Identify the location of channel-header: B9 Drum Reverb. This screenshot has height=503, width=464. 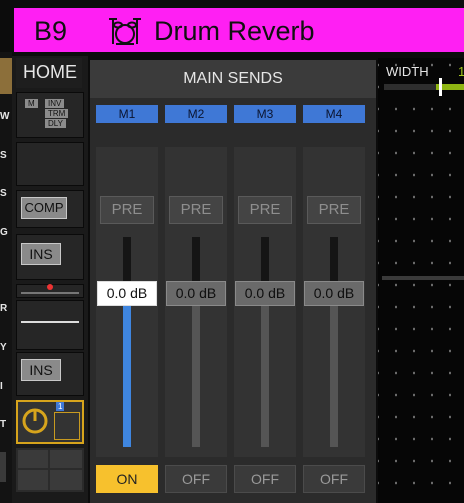
(239, 30).